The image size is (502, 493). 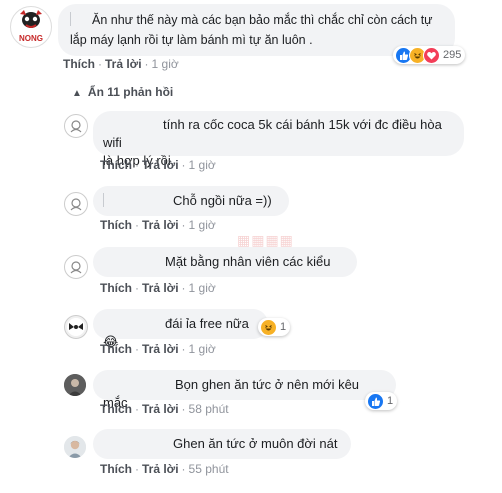 I want to click on comment-actions: Thích · Trả lời · 1 giờ, so click(x=121, y=64).